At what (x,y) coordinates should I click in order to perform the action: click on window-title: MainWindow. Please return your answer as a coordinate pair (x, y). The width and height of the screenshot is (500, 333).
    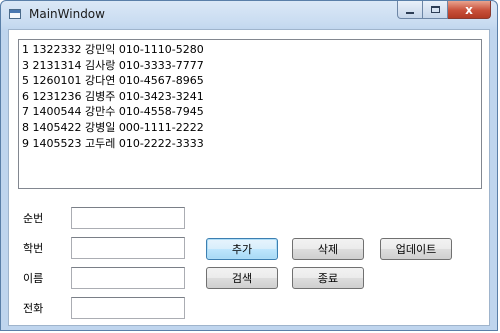
    Looking at the image, I should click on (67, 14).